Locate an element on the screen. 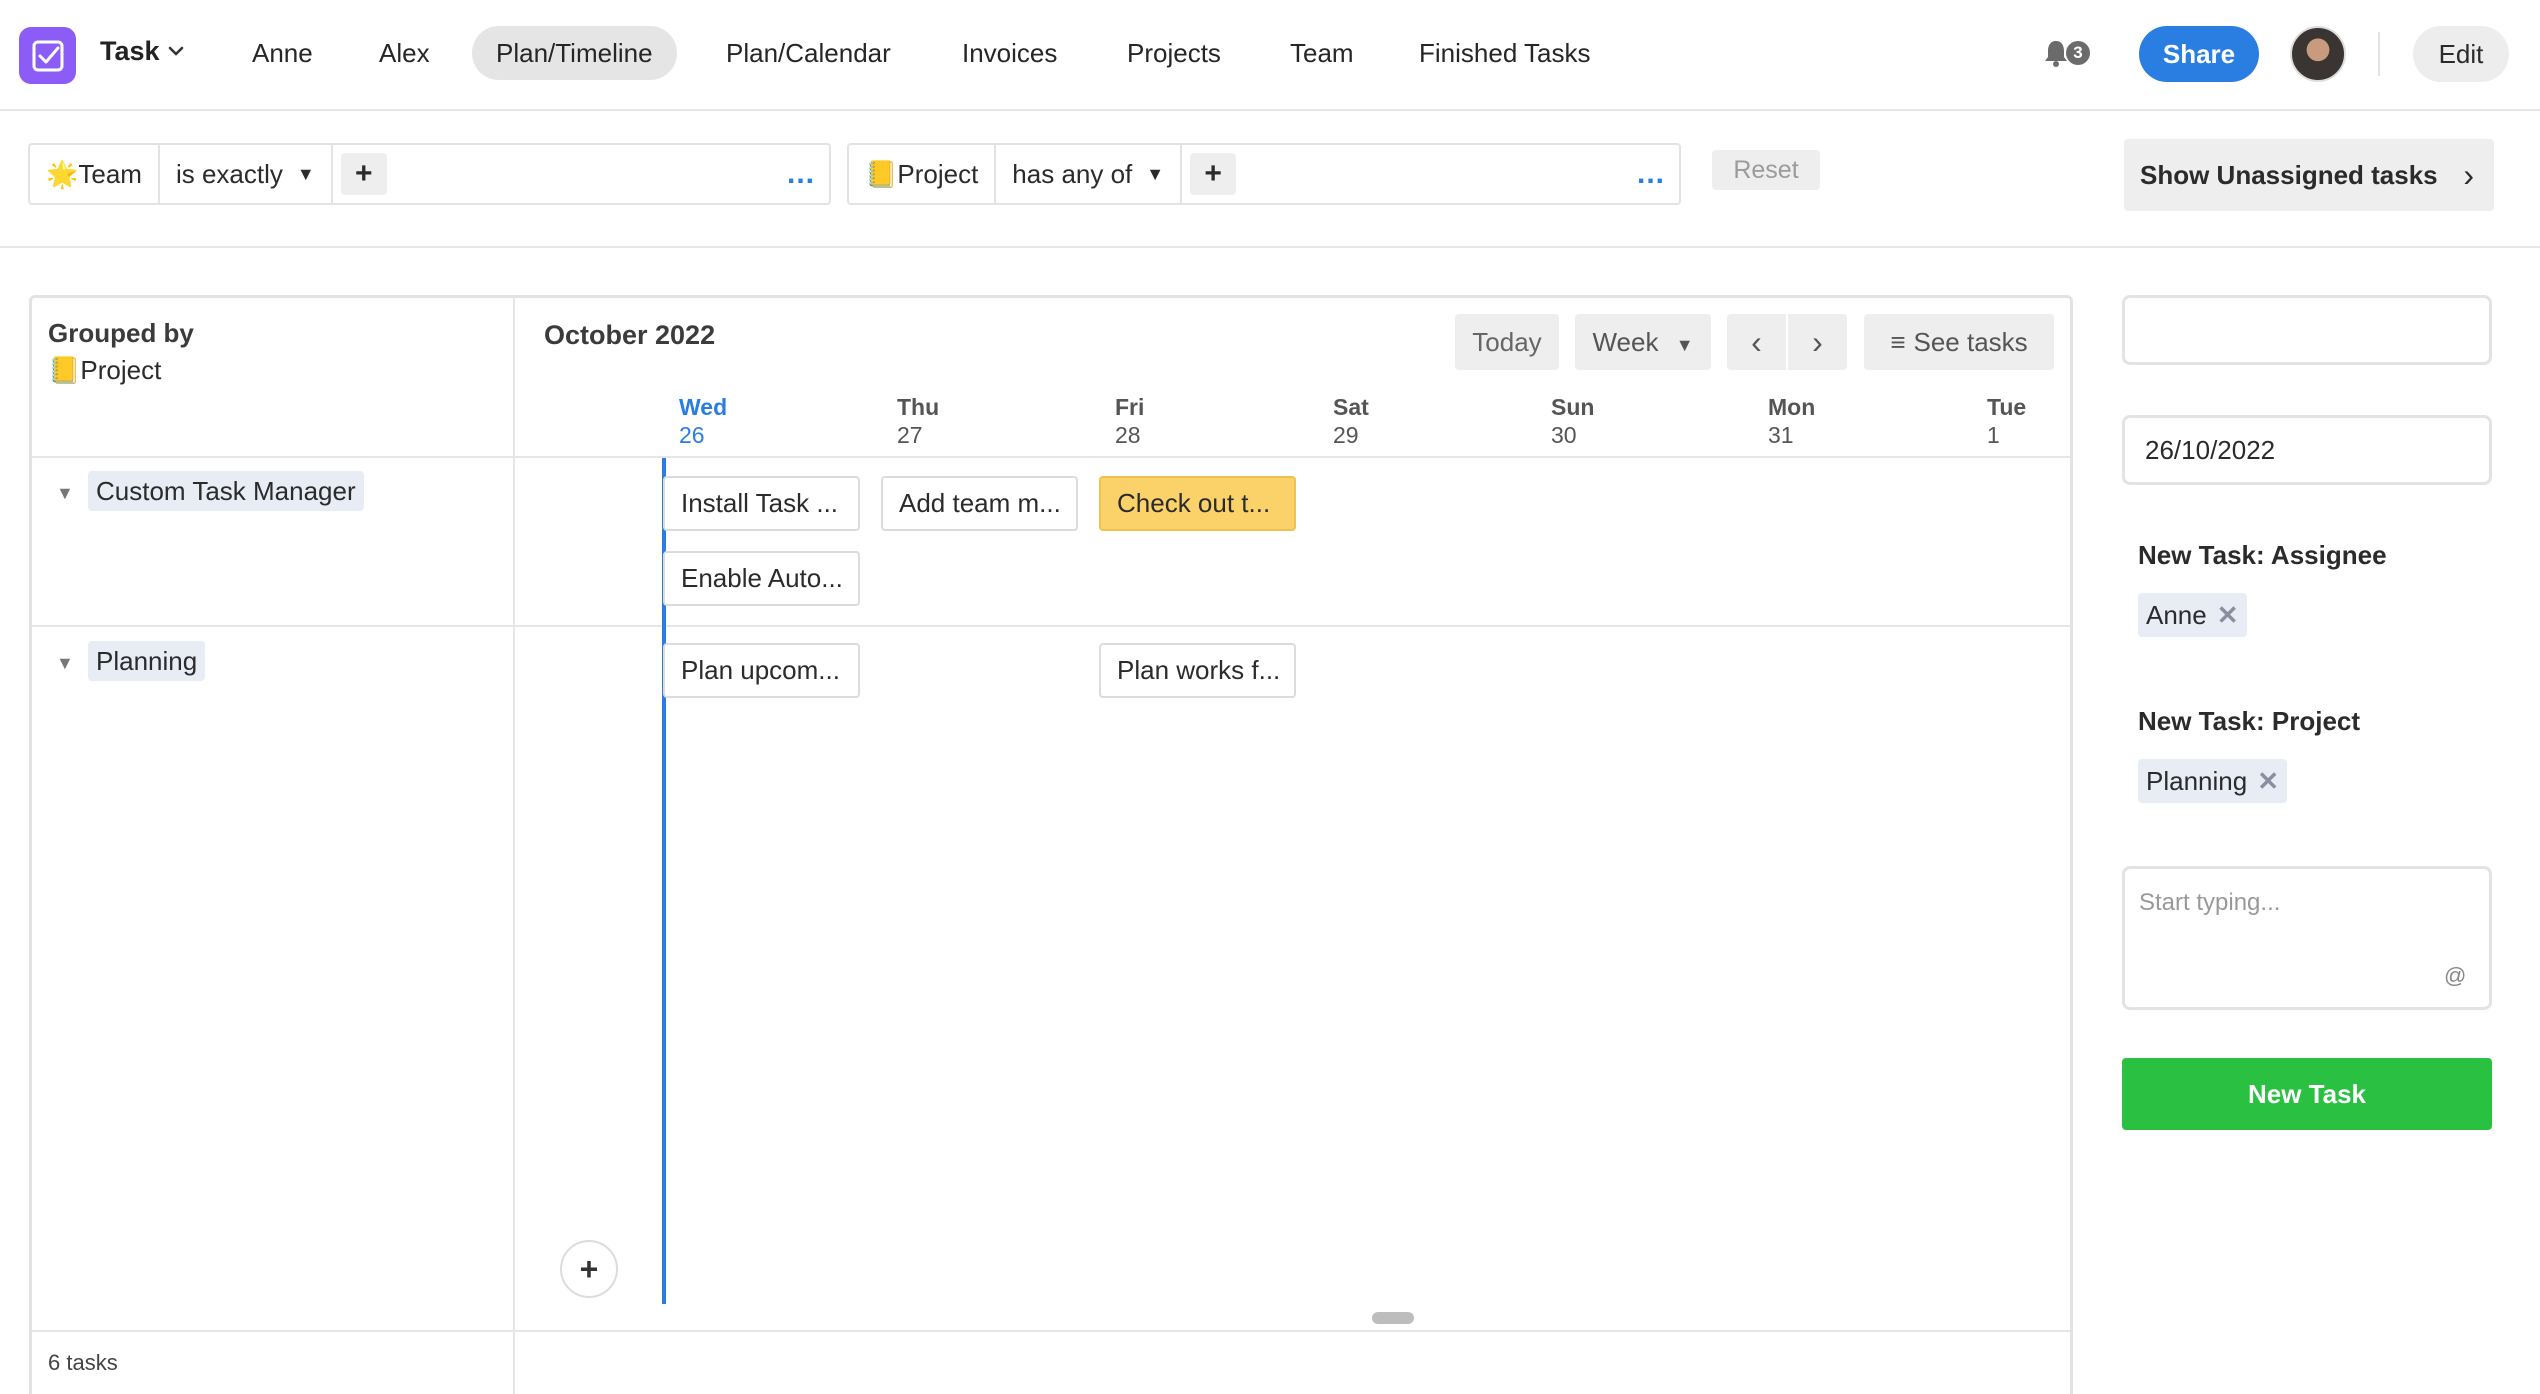  task-count-label: 6 tasks is located at coordinates (83, 1362).